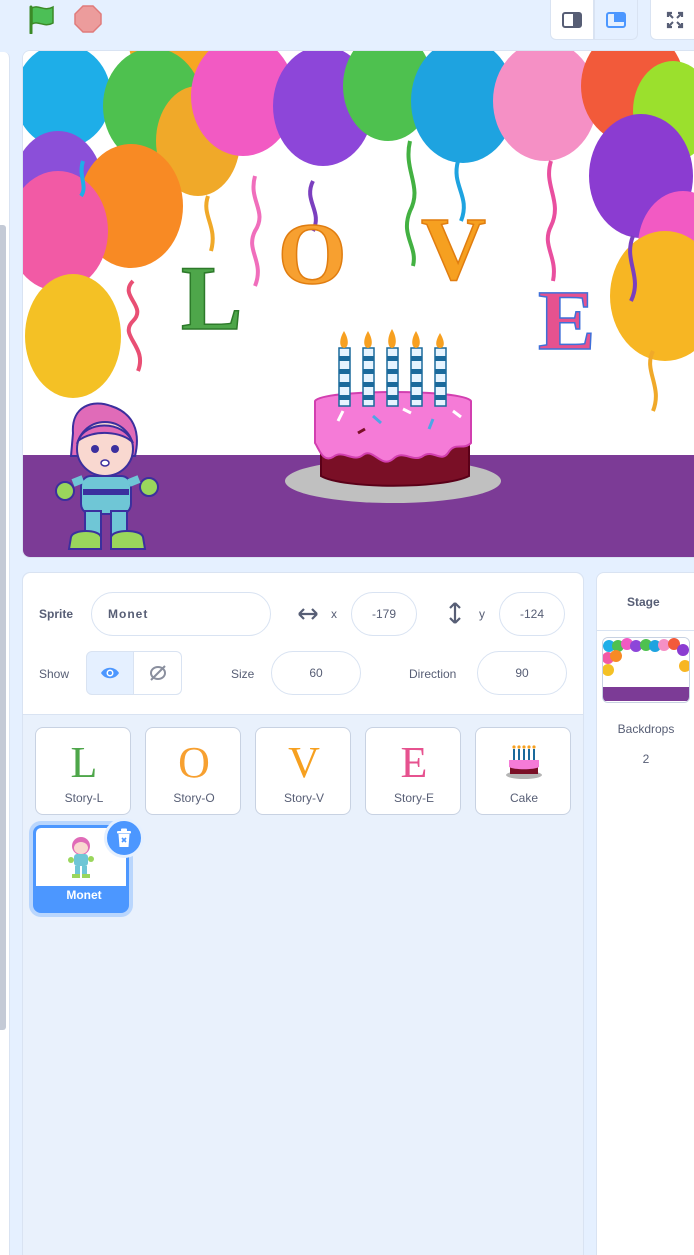 The image size is (694, 1255). Describe the element at coordinates (84, 762) in the screenshot. I see `sprite-thumbnail: L` at that location.